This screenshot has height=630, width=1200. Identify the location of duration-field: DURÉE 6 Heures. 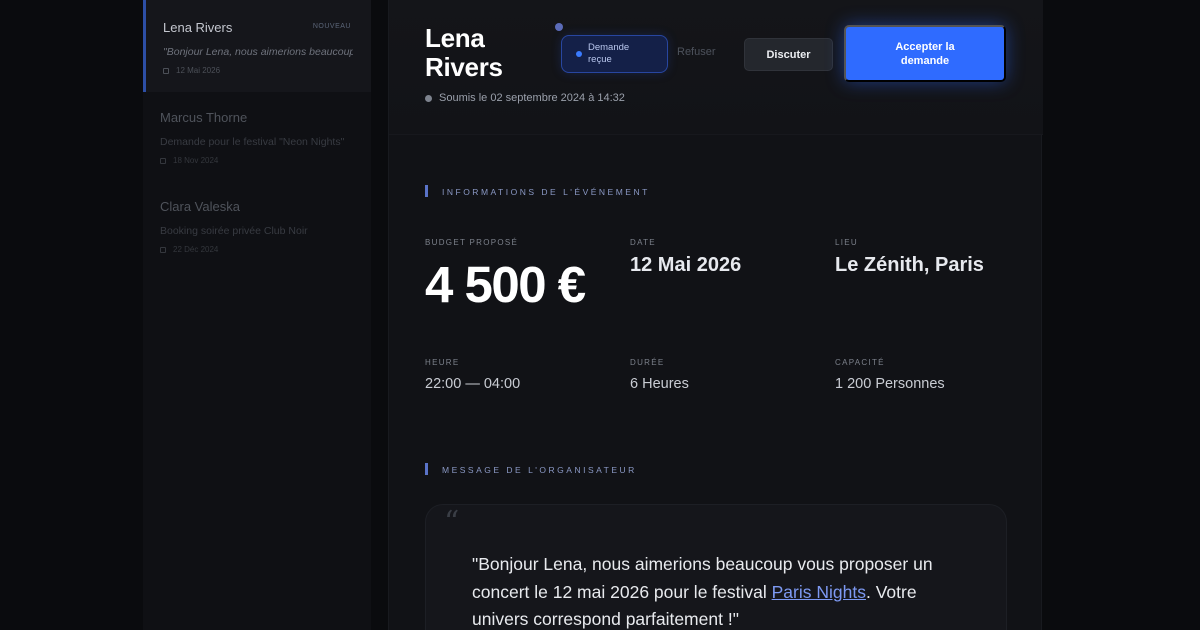
(659, 375).